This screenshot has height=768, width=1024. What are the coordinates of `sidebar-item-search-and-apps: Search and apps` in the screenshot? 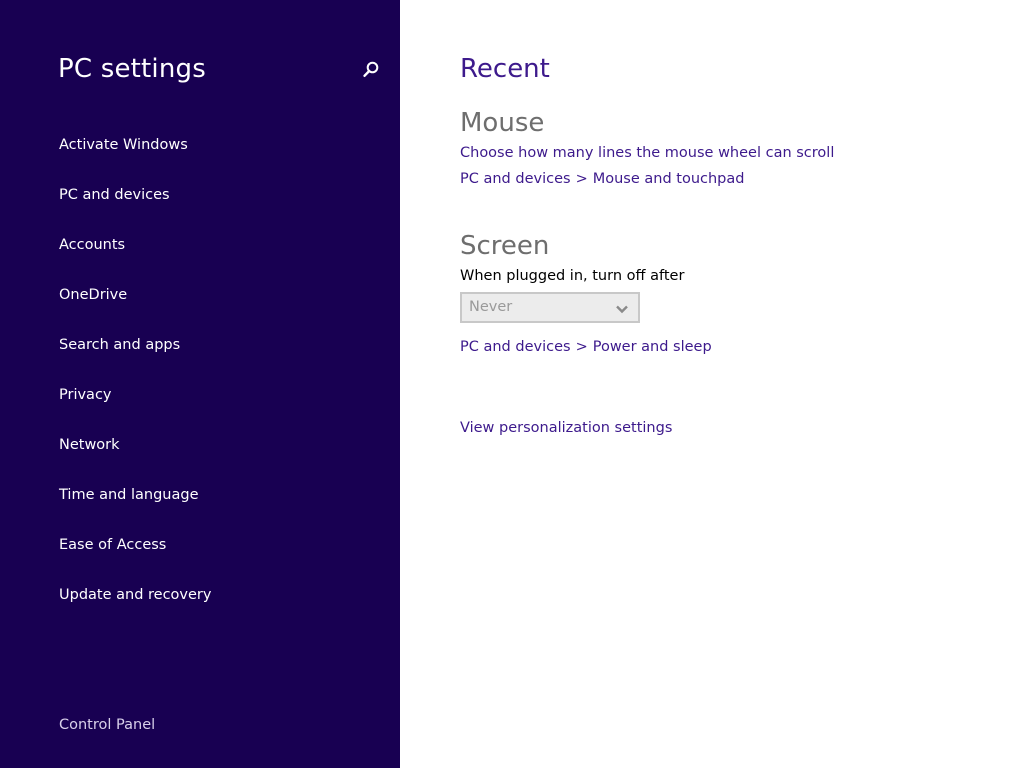 It's located at (200, 355).